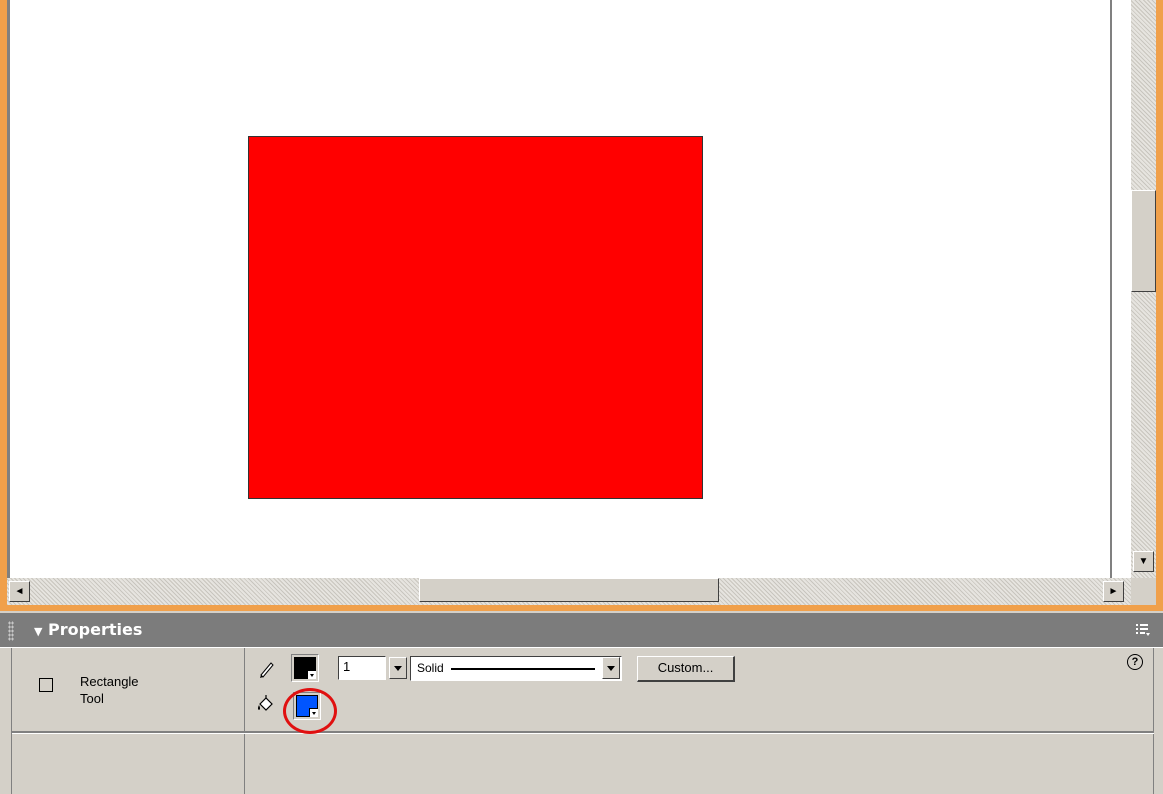 The image size is (1163, 794). I want to click on highlight-circle-annotation, so click(310, 711).